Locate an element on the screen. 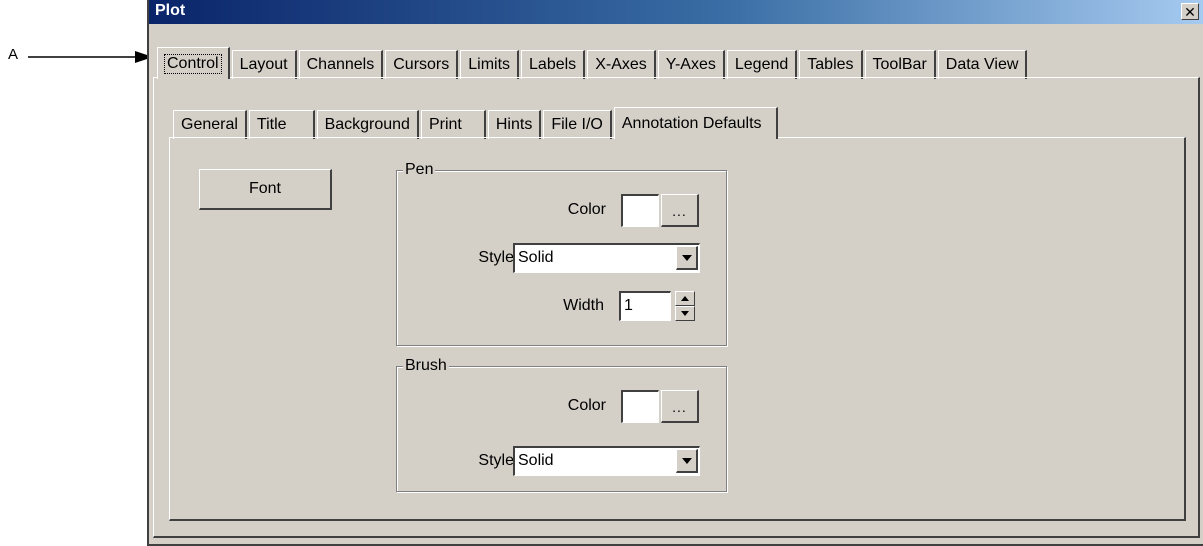 Image resolution: width=1203 pixels, height=546 pixels. tab-tables: Tables is located at coordinates (831, 64).